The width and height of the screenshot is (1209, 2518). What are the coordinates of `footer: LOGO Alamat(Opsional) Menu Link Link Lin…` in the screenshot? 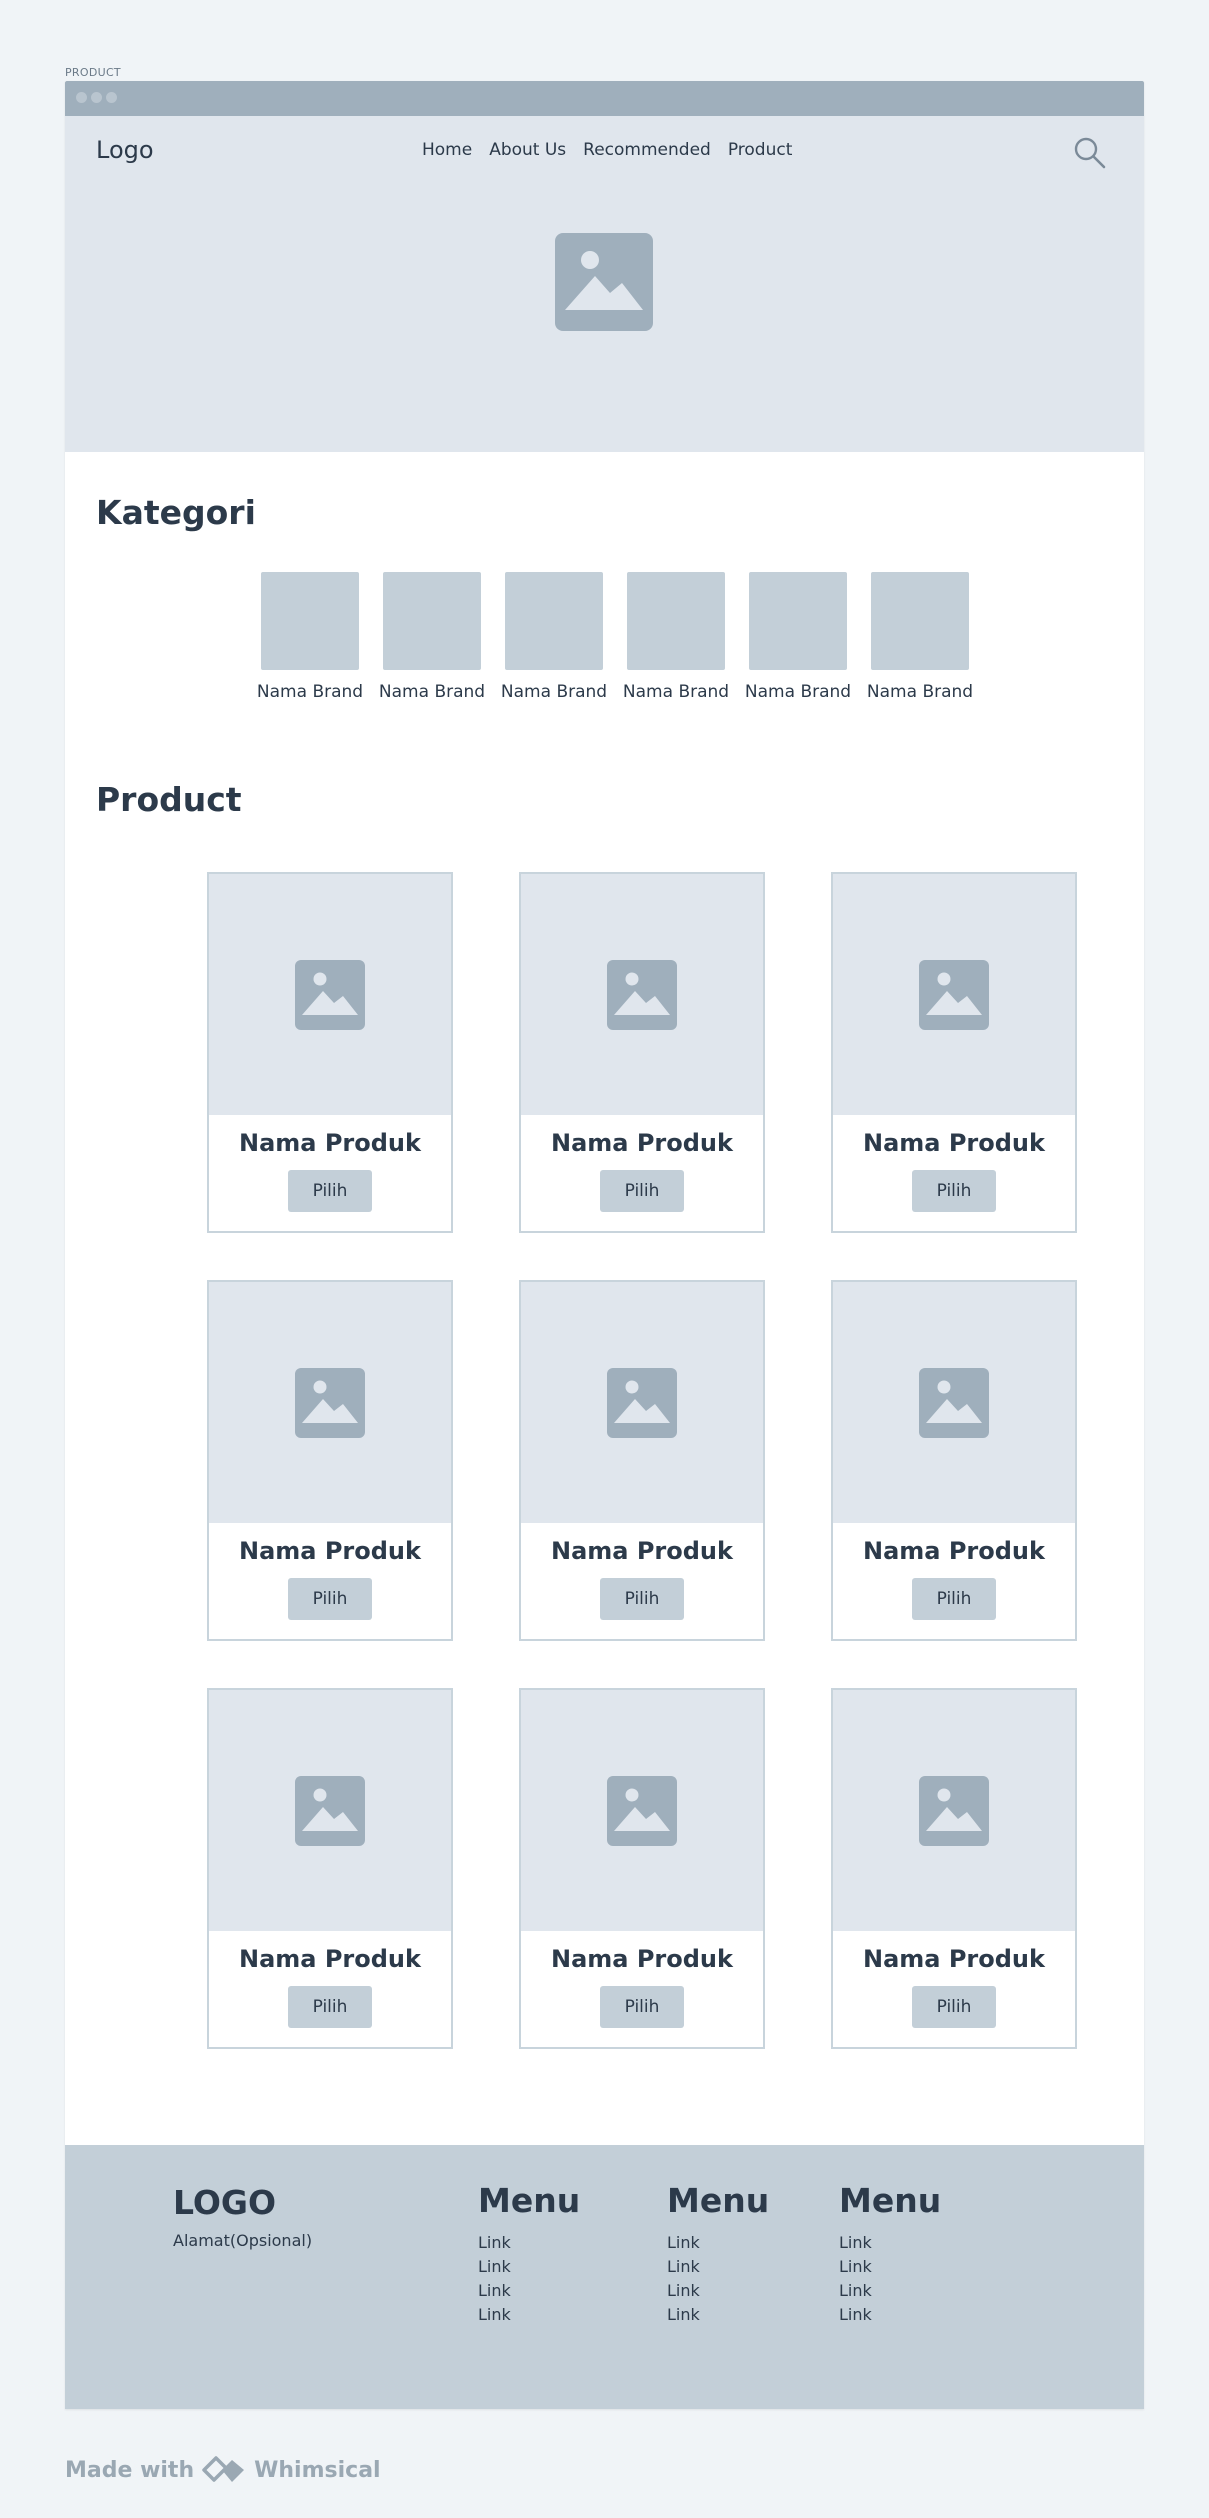 It's located at (604, 2277).